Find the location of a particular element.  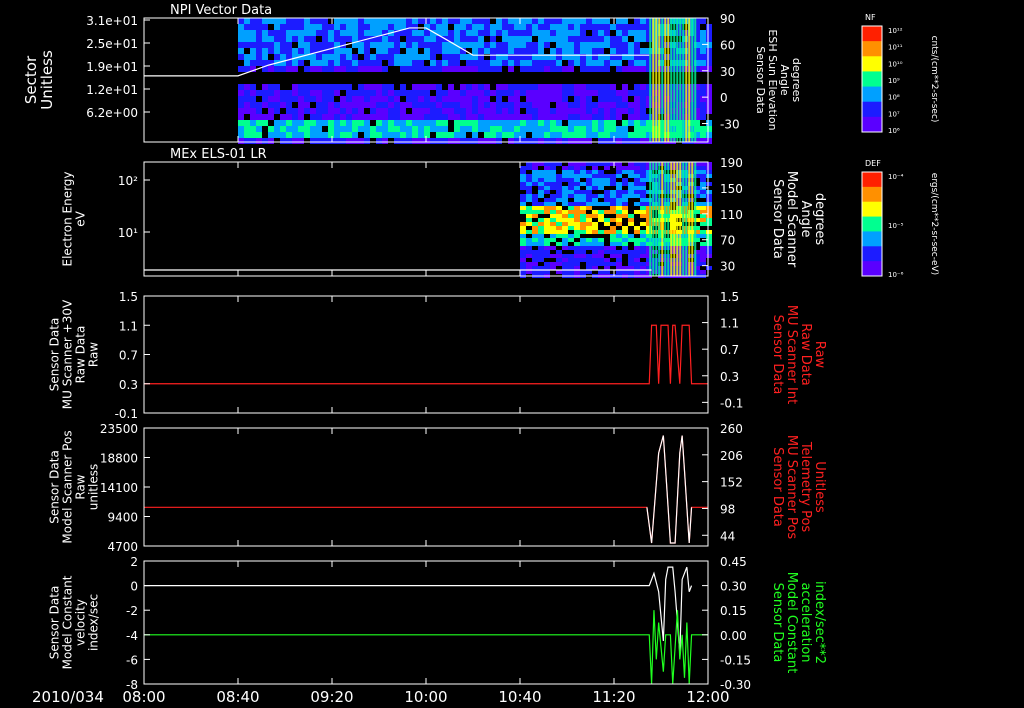

ytick-label: 18800 is located at coordinates (119, 459).